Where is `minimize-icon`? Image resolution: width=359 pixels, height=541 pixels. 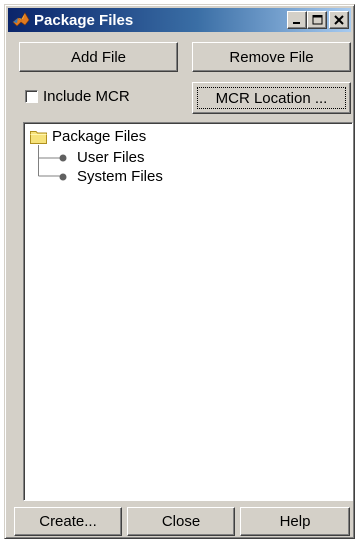
minimize-icon is located at coordinates (297, 20).